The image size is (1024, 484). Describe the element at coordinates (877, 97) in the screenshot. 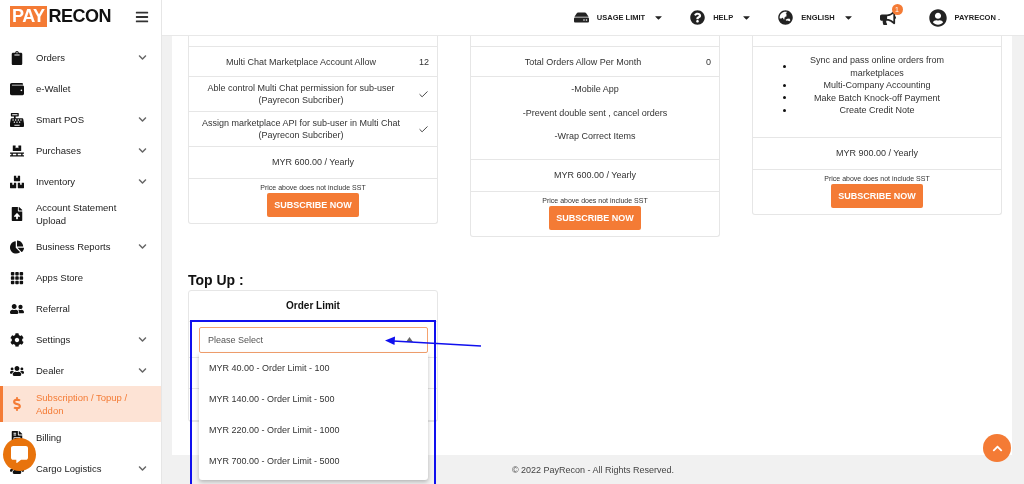

I see `feature-text: Make Batch Knock-off Payment` at that location.